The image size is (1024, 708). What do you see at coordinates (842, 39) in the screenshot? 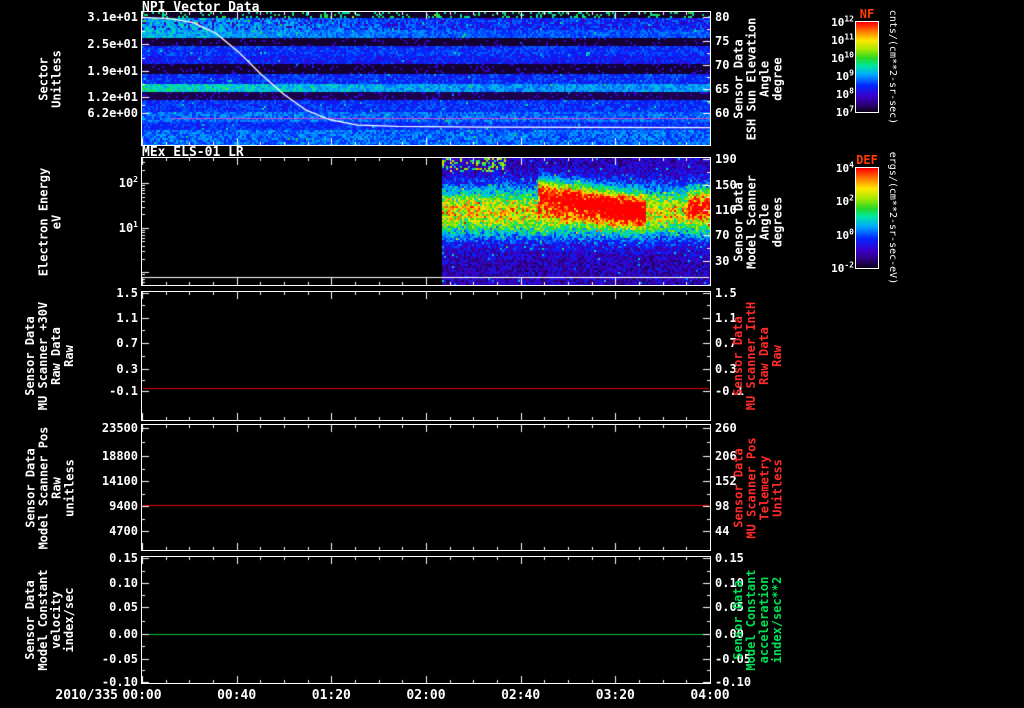
I see `colorbar-tick-label: 1011` at bounding box center [842, 39].